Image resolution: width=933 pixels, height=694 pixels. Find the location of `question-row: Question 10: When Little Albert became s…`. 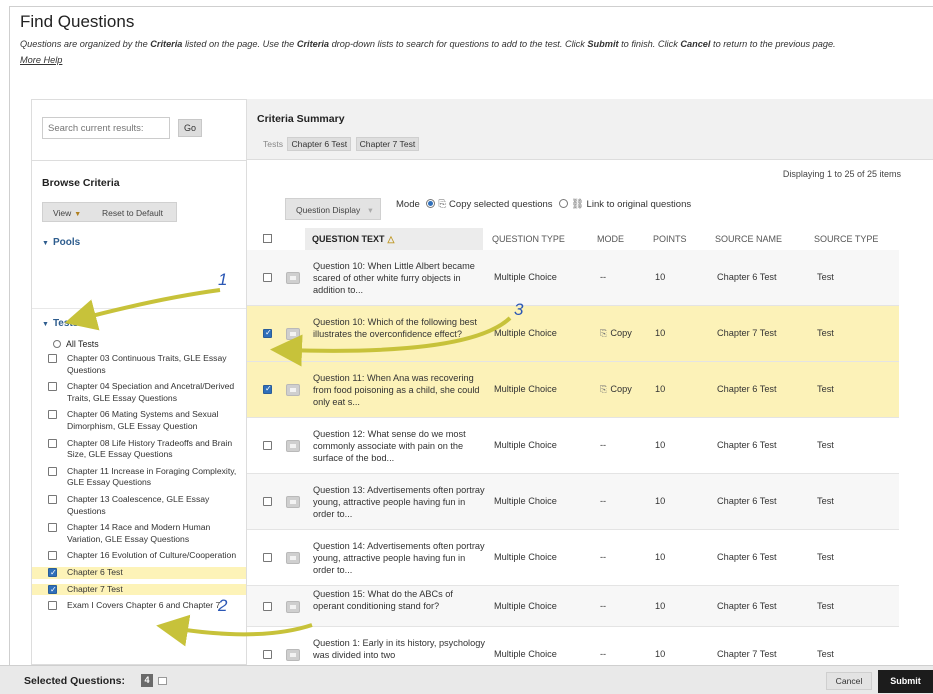

question-row: Question 10: When Little Albert became s… is located at coordinates (573, 278).